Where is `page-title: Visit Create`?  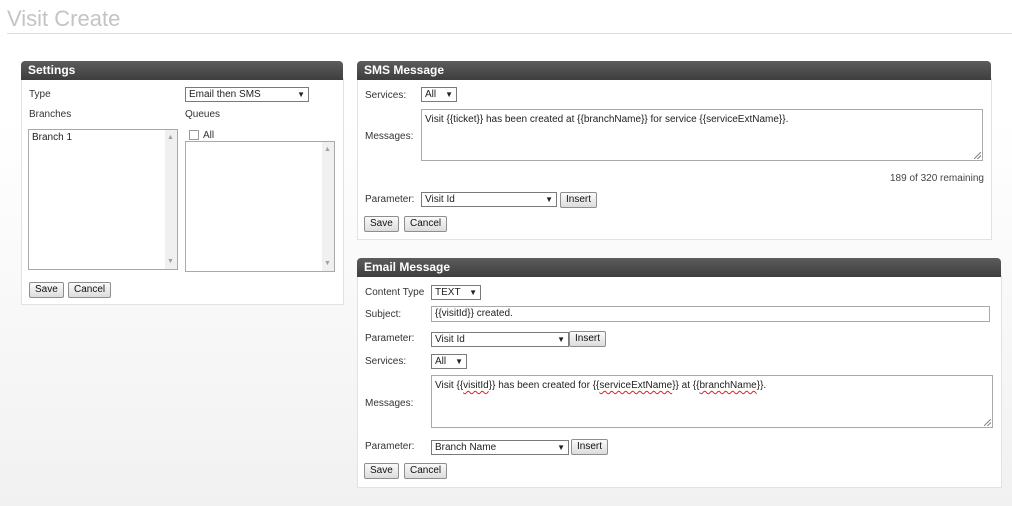 page-title: Visit Create is located at coordinates (64, 18).